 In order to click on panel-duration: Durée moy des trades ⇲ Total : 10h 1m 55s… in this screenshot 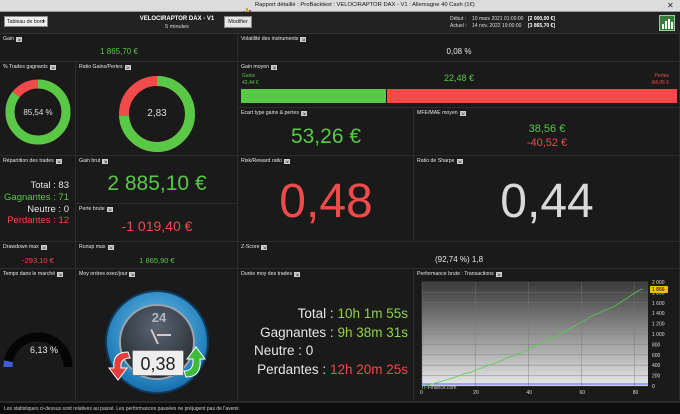, I will do `click(326, 335)`.